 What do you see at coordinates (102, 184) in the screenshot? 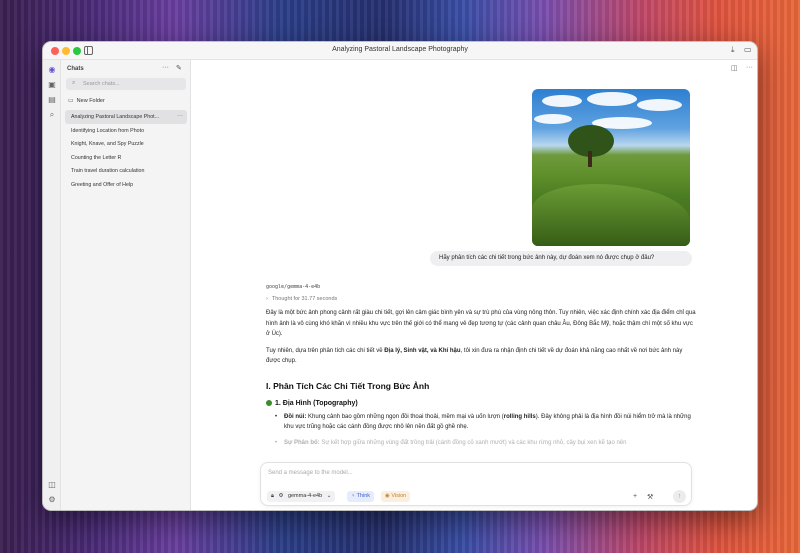
I see `chat-item-label: Greeting and Offer of Help` at bounding box center [102, 184].